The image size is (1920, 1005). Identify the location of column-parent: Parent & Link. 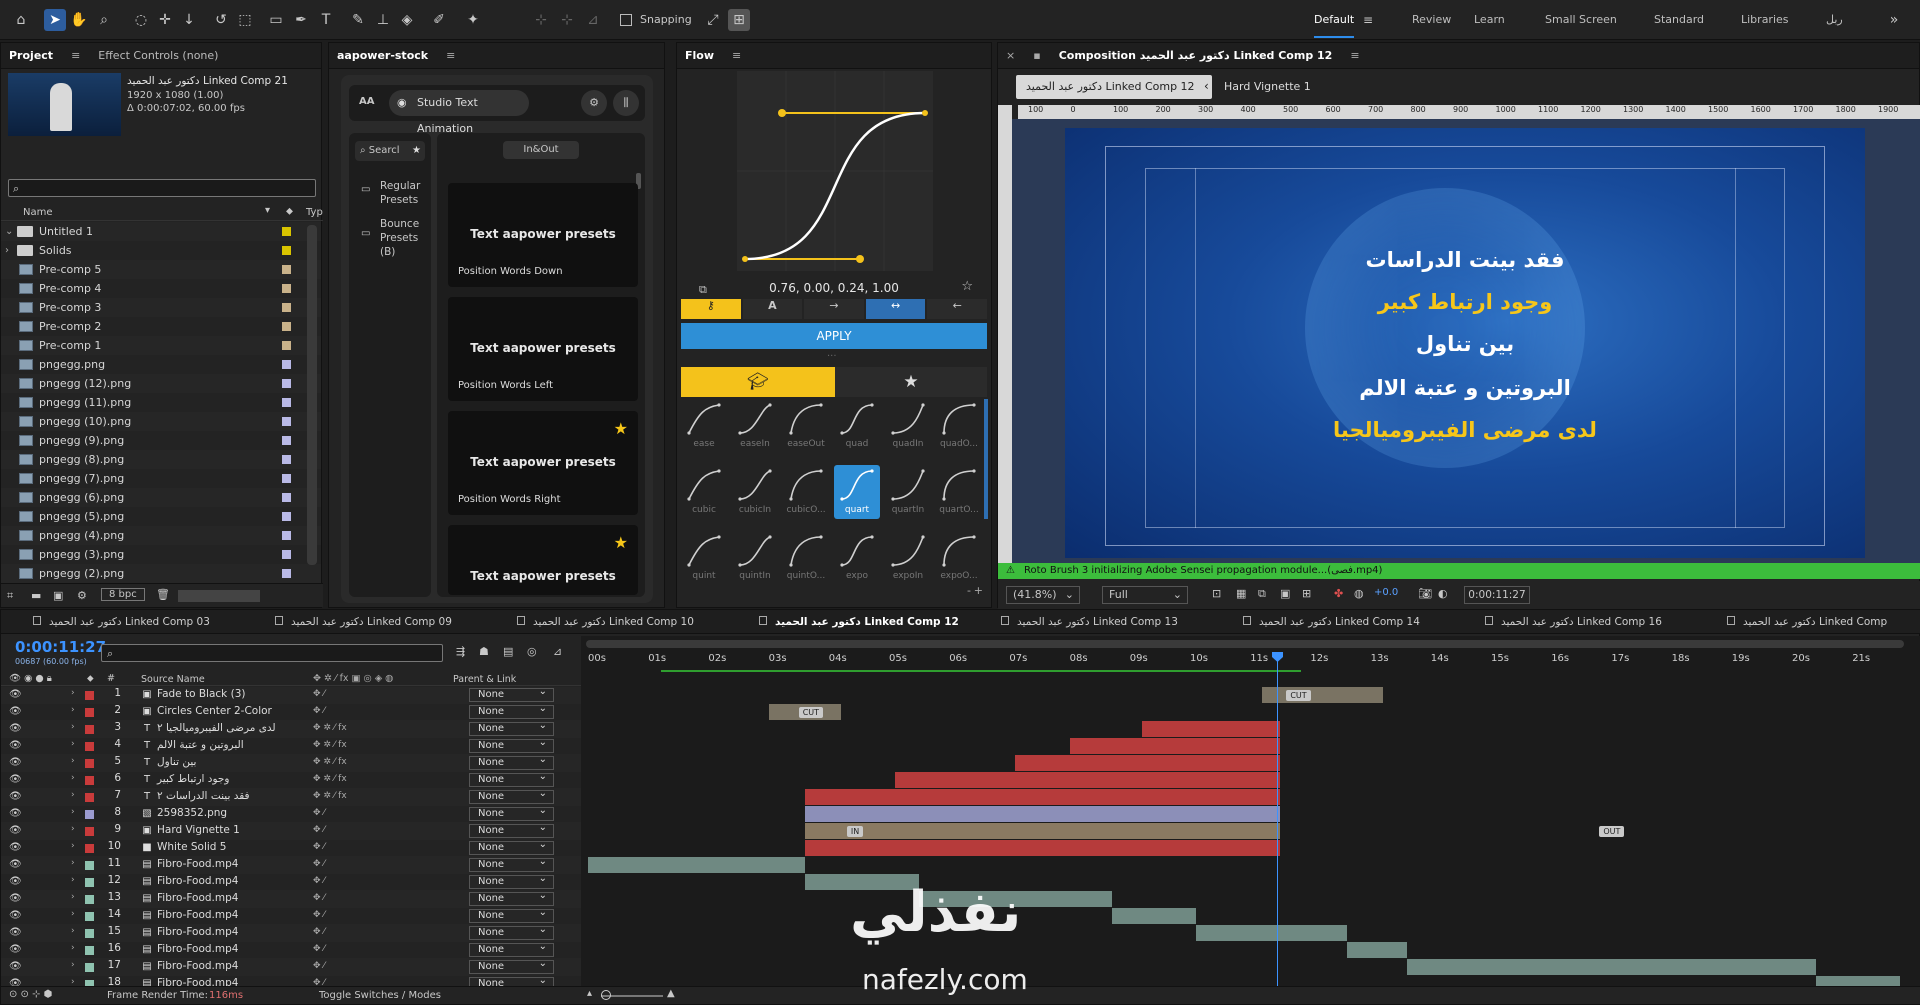
(484, 679).